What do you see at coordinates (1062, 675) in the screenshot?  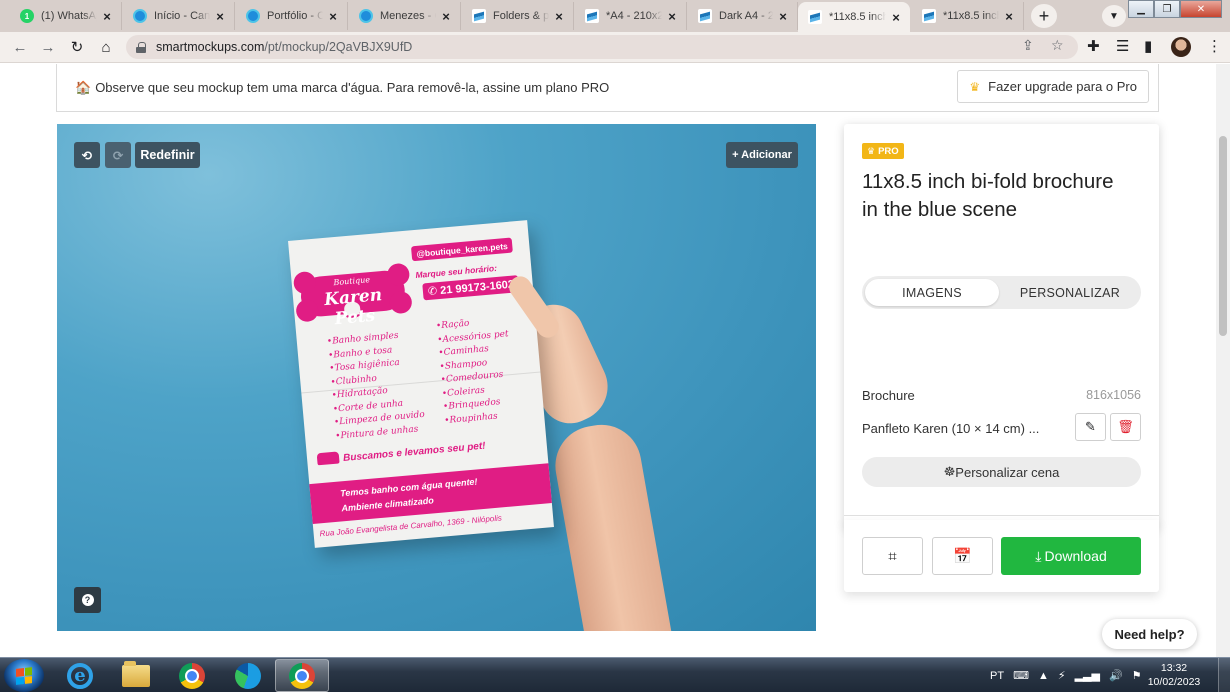 I see `network-icon: ⚡` at bounding box center [1062, 675].